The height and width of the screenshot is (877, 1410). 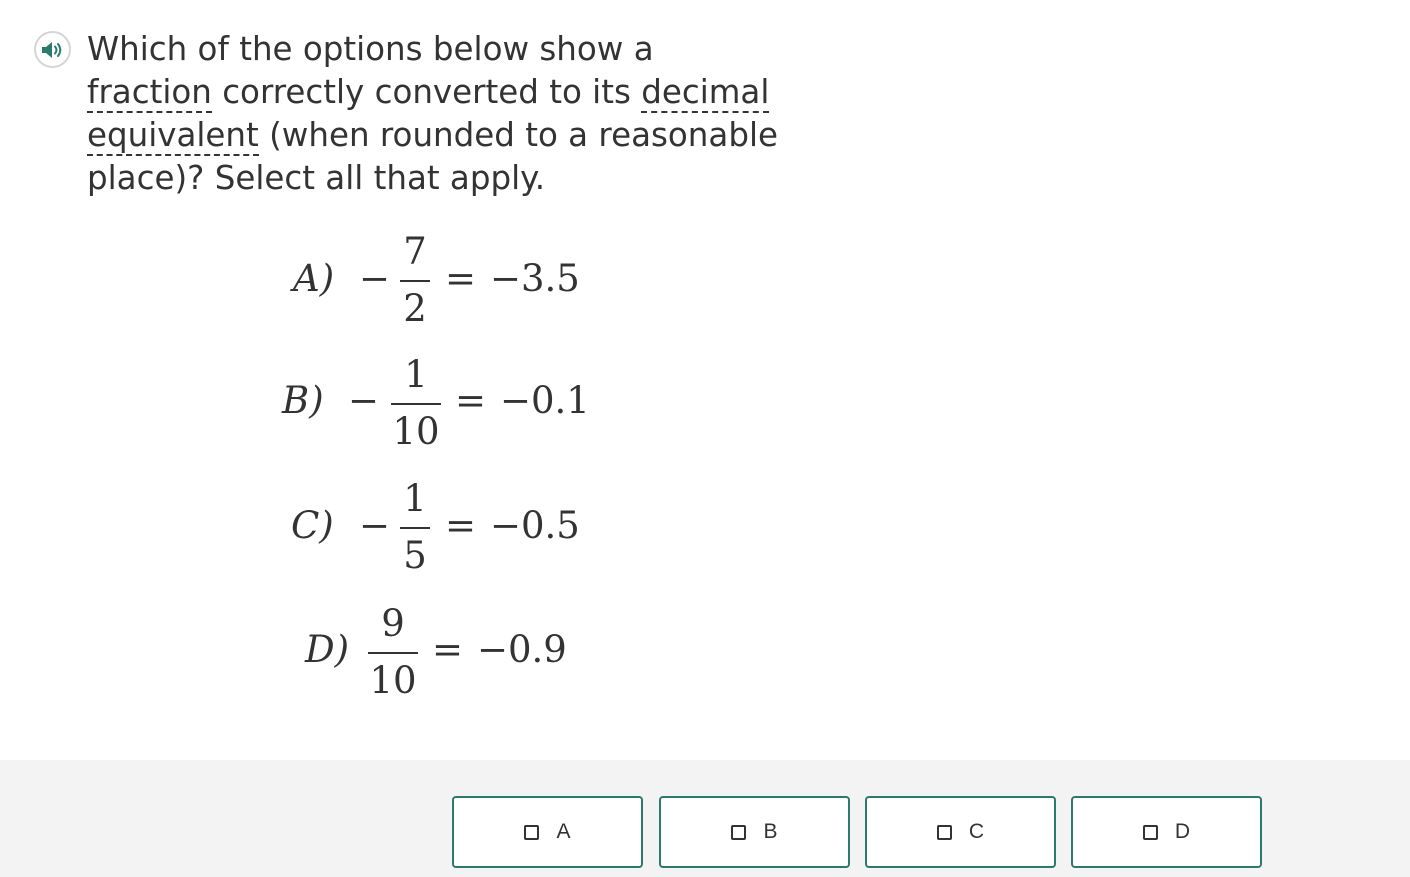 What do you see at coordinates (312, 525) in the screenshot?
I see `option-letter: C)` at bounding box center [312, 525].